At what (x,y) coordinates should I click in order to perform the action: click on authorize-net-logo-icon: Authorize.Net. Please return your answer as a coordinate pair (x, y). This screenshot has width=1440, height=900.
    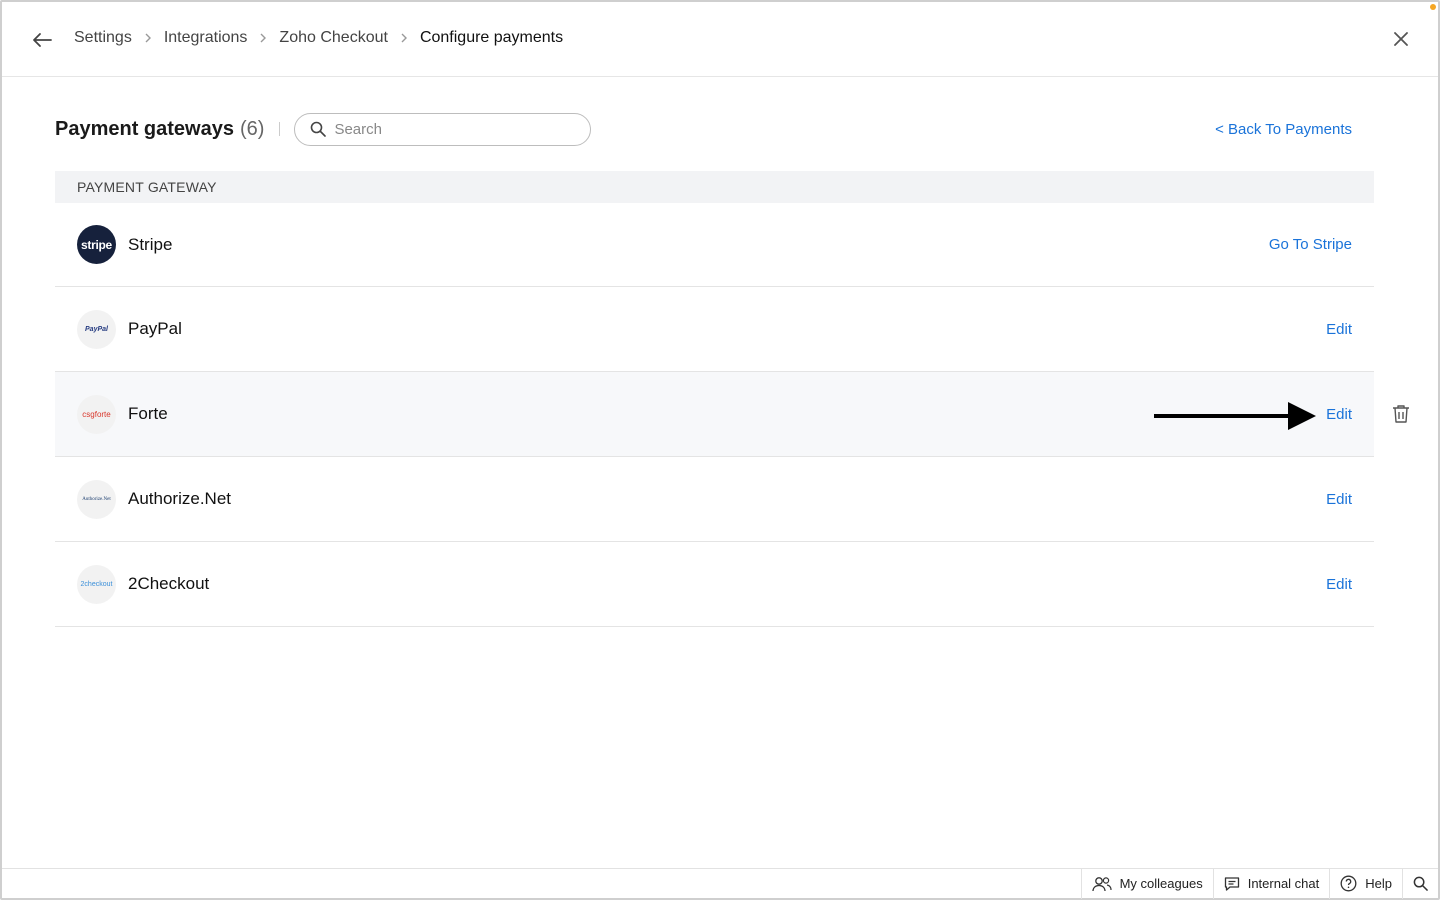
    Looking at the image, I should click on (96, 499).